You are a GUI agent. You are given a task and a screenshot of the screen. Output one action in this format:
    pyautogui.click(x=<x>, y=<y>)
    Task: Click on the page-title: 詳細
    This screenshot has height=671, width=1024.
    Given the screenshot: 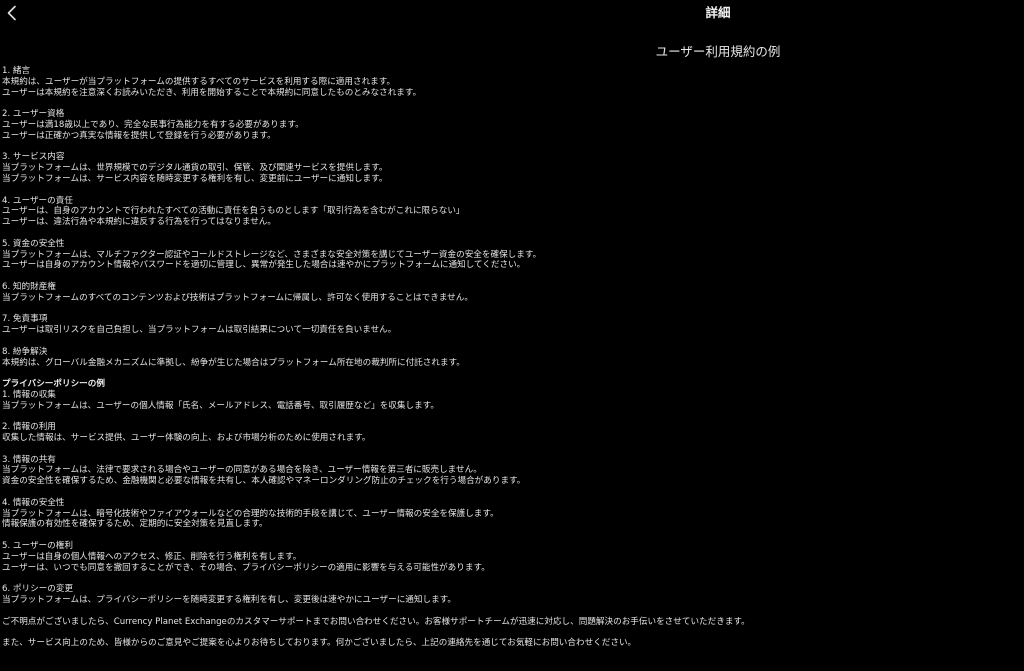 What is the action you would take?
    pyautogui.click(x=718, y=12)
    